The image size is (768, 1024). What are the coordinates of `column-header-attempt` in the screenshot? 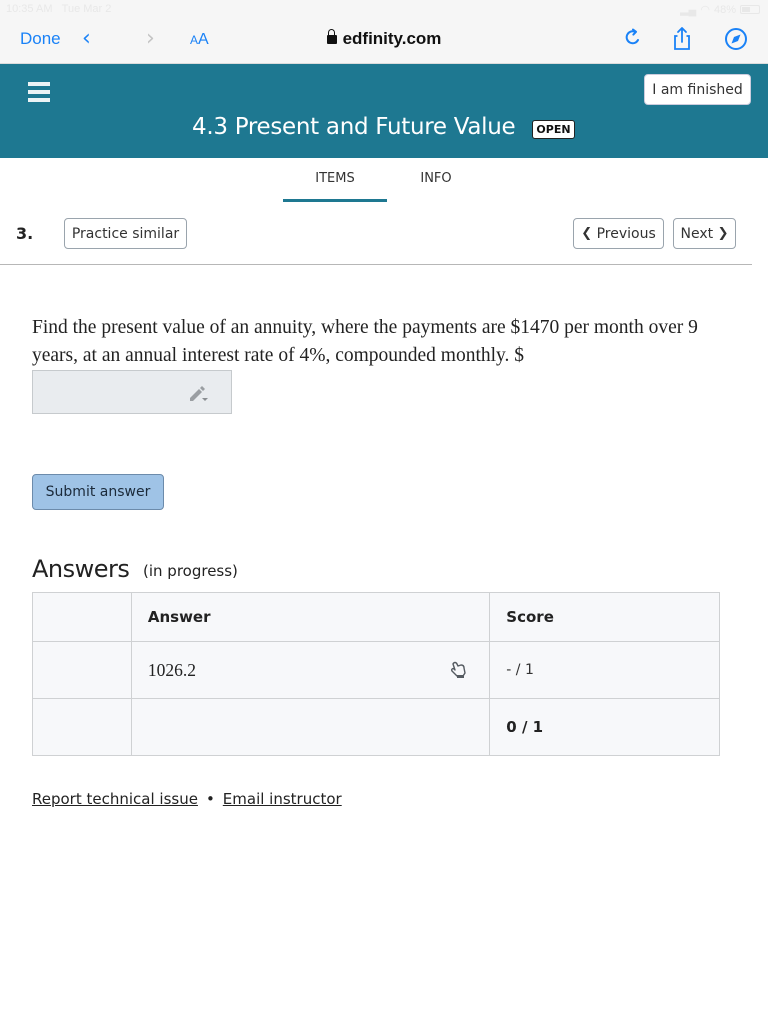 It's located at (82, 617).